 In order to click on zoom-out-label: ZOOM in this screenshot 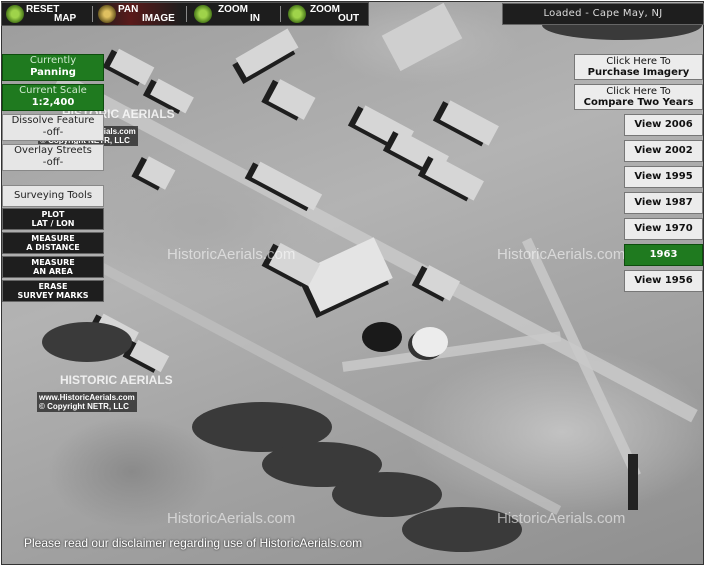, I will do `click(325, 9)`.